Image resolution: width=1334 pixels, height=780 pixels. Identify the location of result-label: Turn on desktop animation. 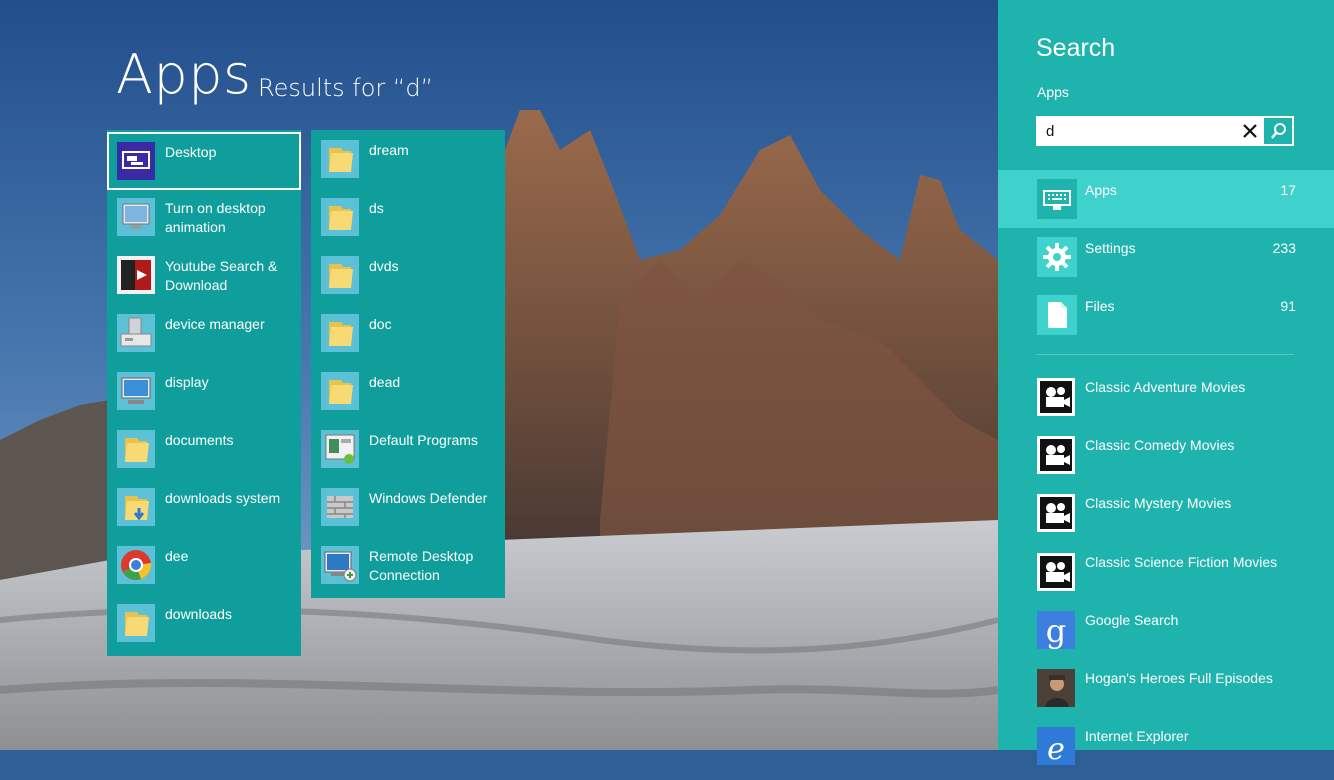
(215, 217).